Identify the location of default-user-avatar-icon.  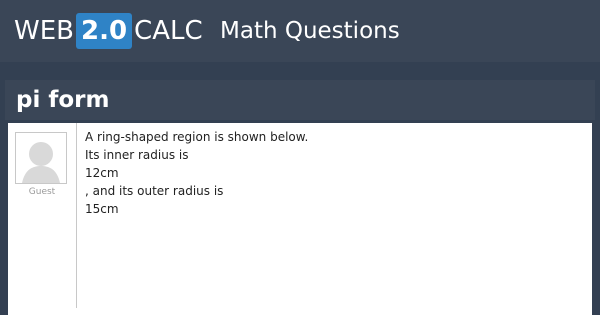
(41, 158).